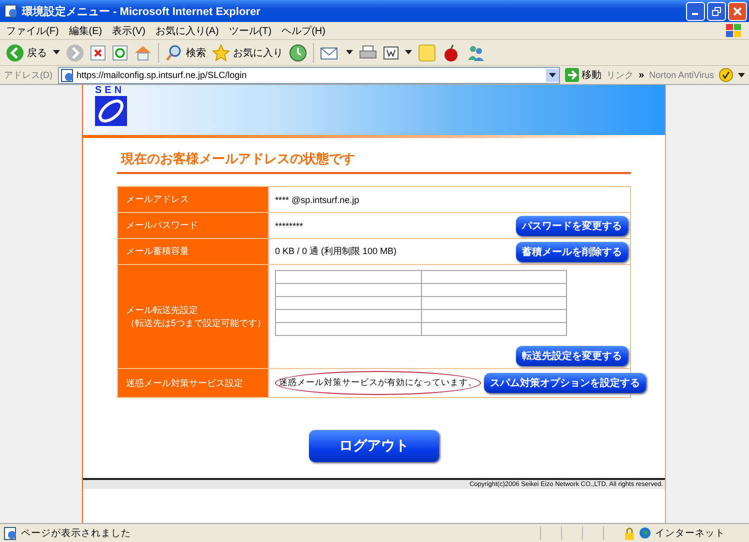 This screenshot has height=542, width=749. What do you see at coordinates (572, 226) in the screenshot?
I see `action-button: パスワードを変更する` at bounding box center [572, 226].